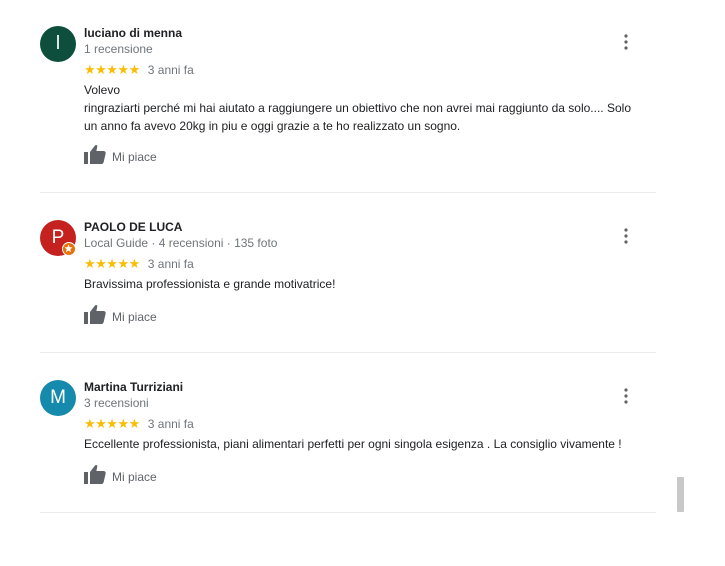 This screenshot has height=566, width=725. What do you see at coordinates (58, 238) in the screenshot?
I see `avatar: P` at bounding box center [58, 238].